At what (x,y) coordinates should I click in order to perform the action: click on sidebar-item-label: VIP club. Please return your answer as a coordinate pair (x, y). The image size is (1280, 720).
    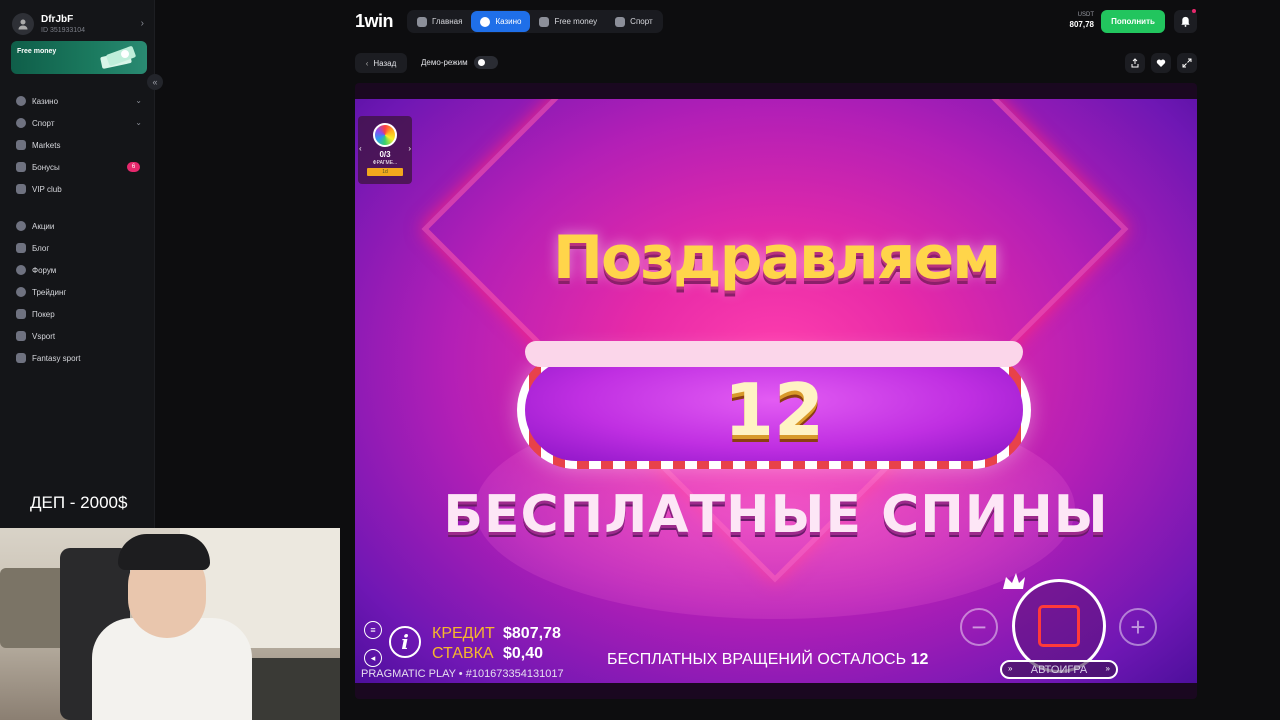
    Looking at the image, I should click on (47, 189).